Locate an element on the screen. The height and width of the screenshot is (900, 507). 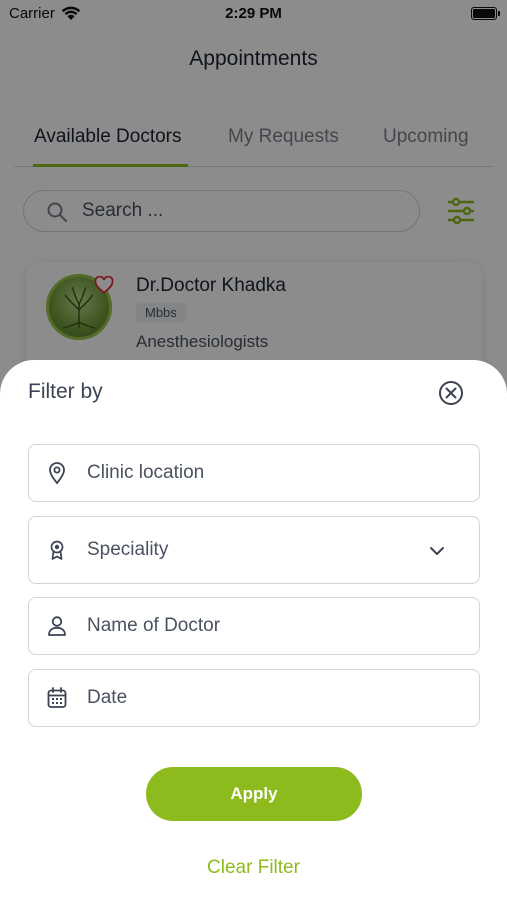
date-field: Date is located at coordinates (254, 698).